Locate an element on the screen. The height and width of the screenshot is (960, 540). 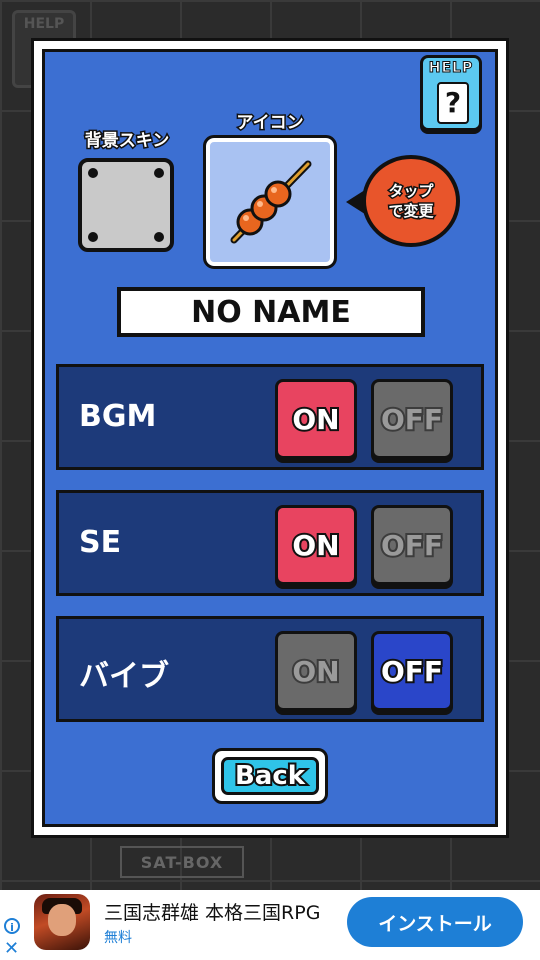
se-off-label: OFF is located at coordinates (412, 545).